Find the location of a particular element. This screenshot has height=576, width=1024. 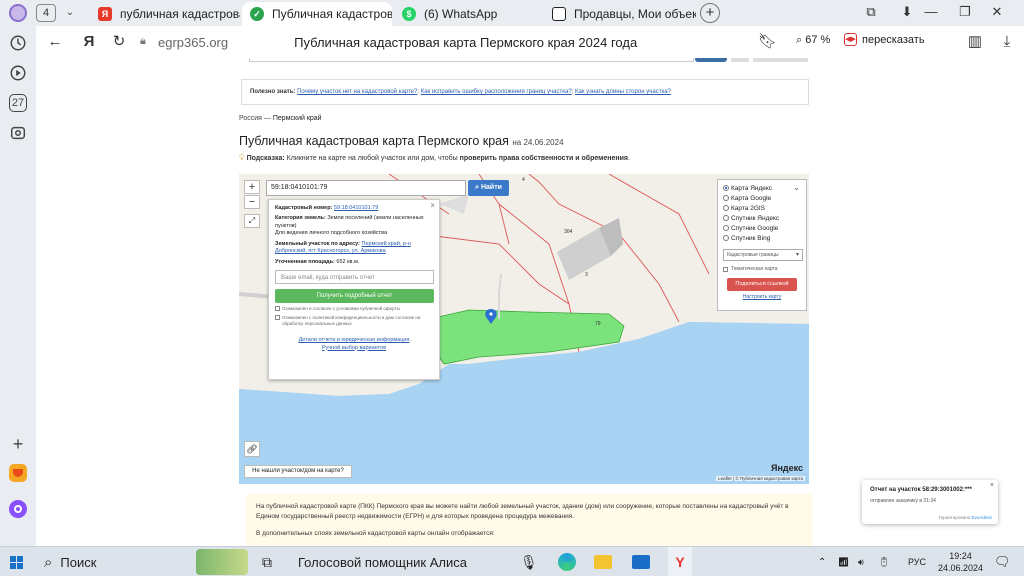

share-link-button: Поделиться ссылкой is located at coordinates (762, 284).